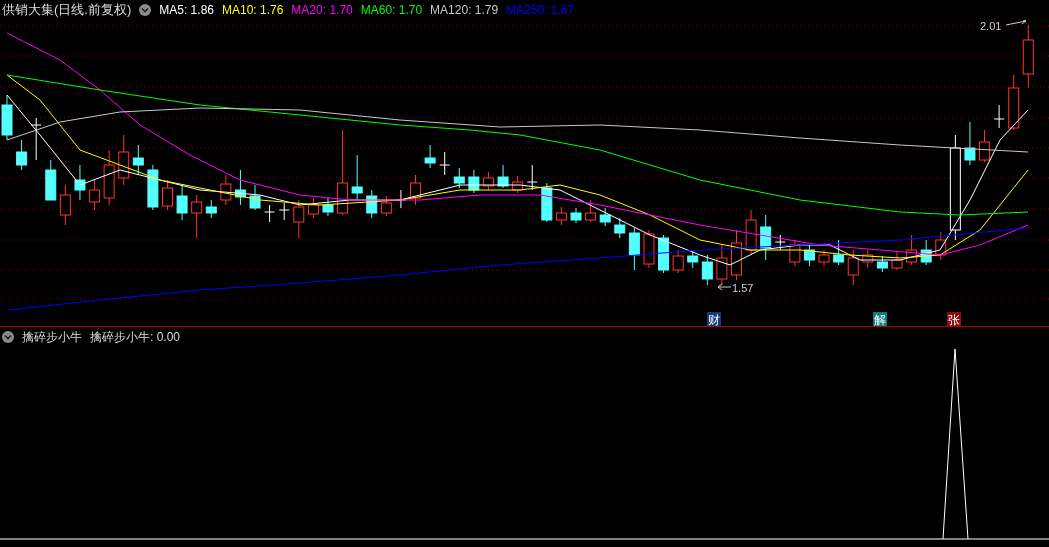  Describe the element at coordinates (880, 319) in the screenshot. I see `event-badge: 解` at that location.